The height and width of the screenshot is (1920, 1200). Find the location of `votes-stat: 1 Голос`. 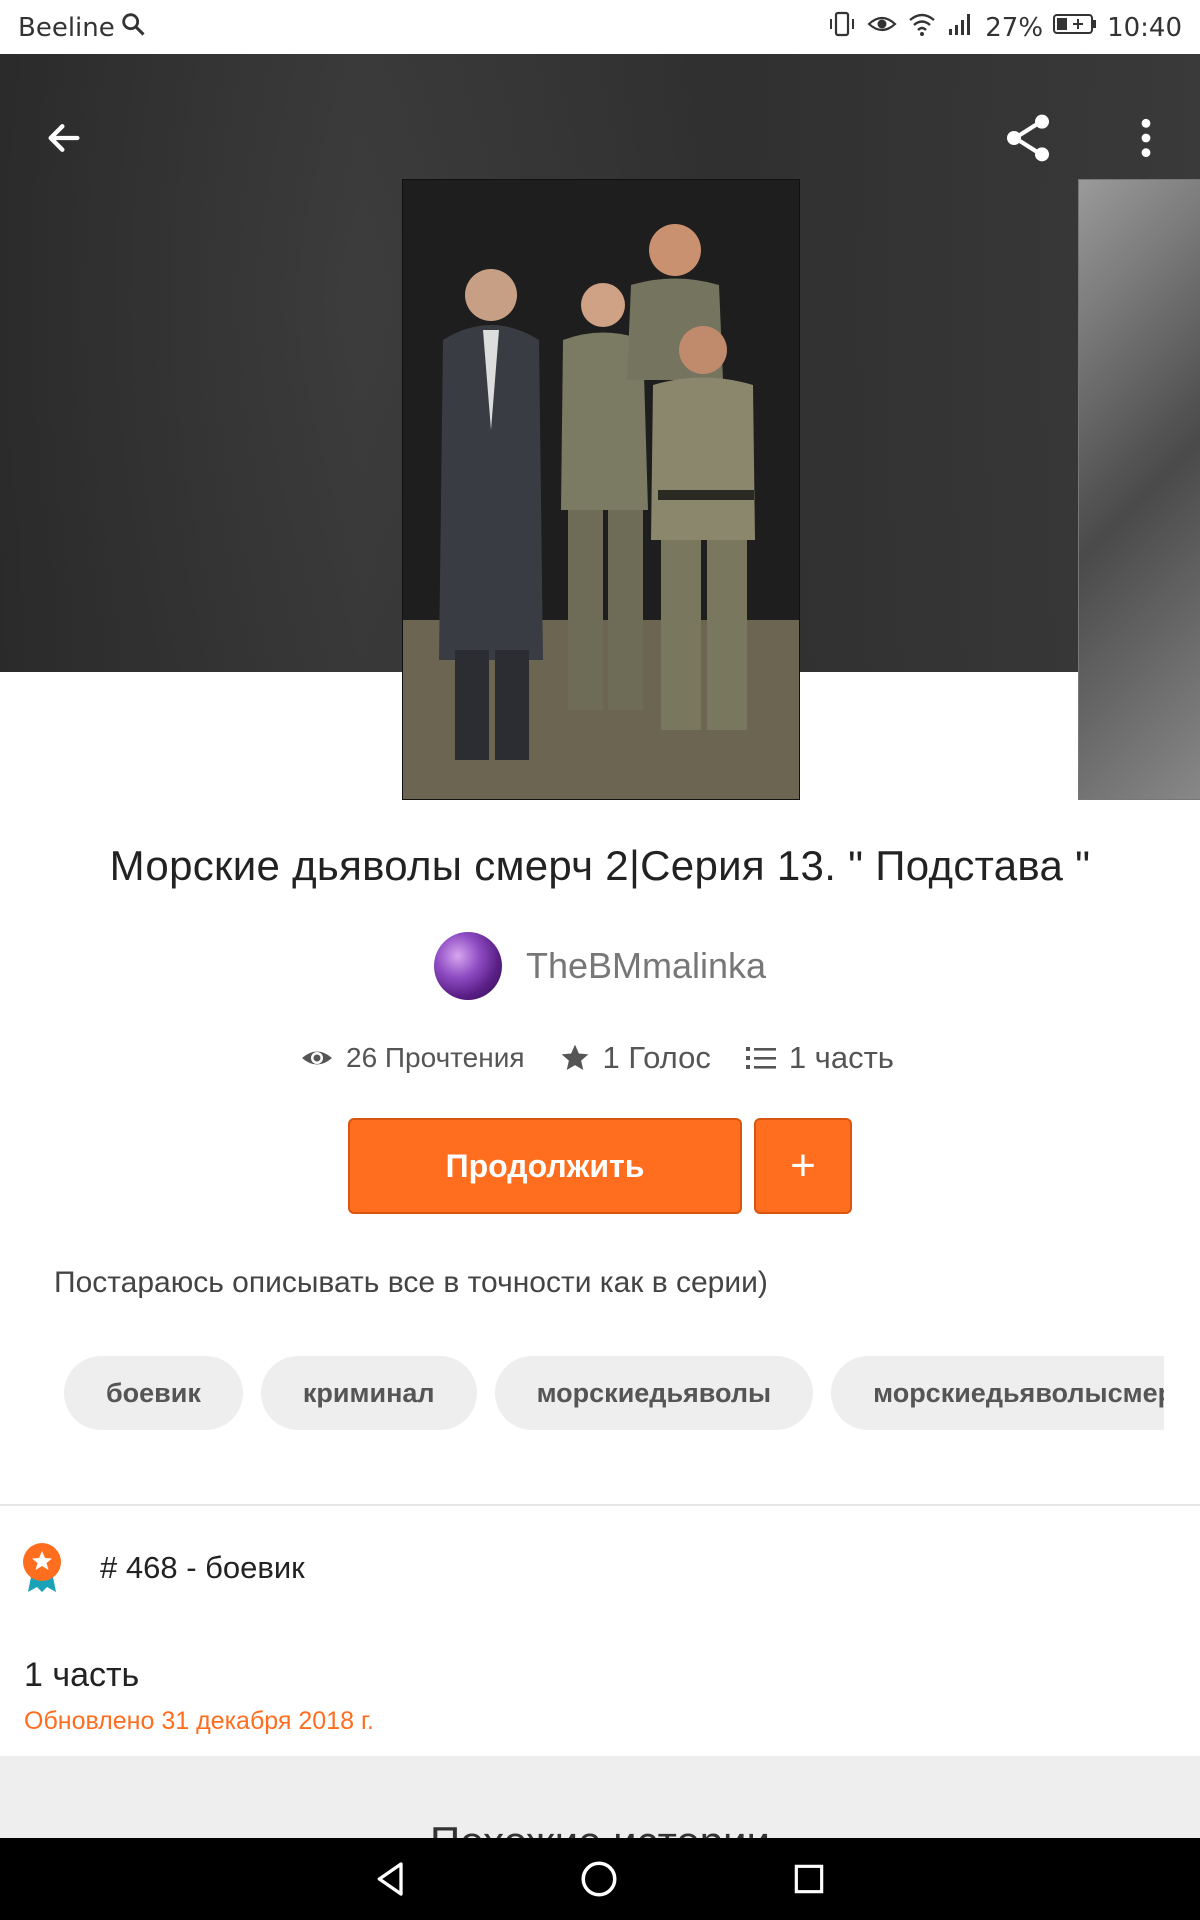

votes-stat: 1 Голос is located at coordinates (635, 1058).